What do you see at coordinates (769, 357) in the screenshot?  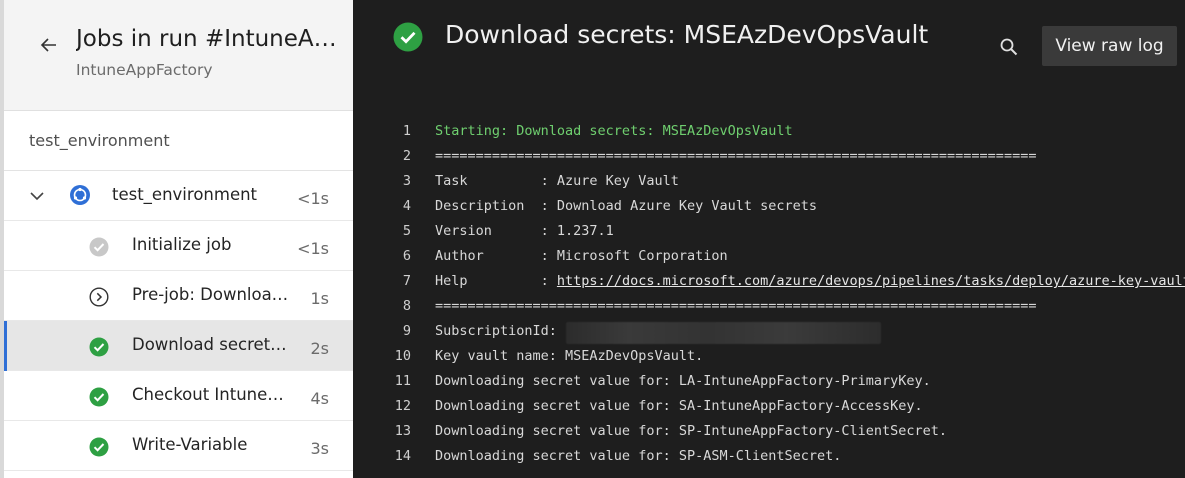 I see `log-line: 10 Key vault name: MSEAzDevOpsVault.` at bounding box center [769, 357].